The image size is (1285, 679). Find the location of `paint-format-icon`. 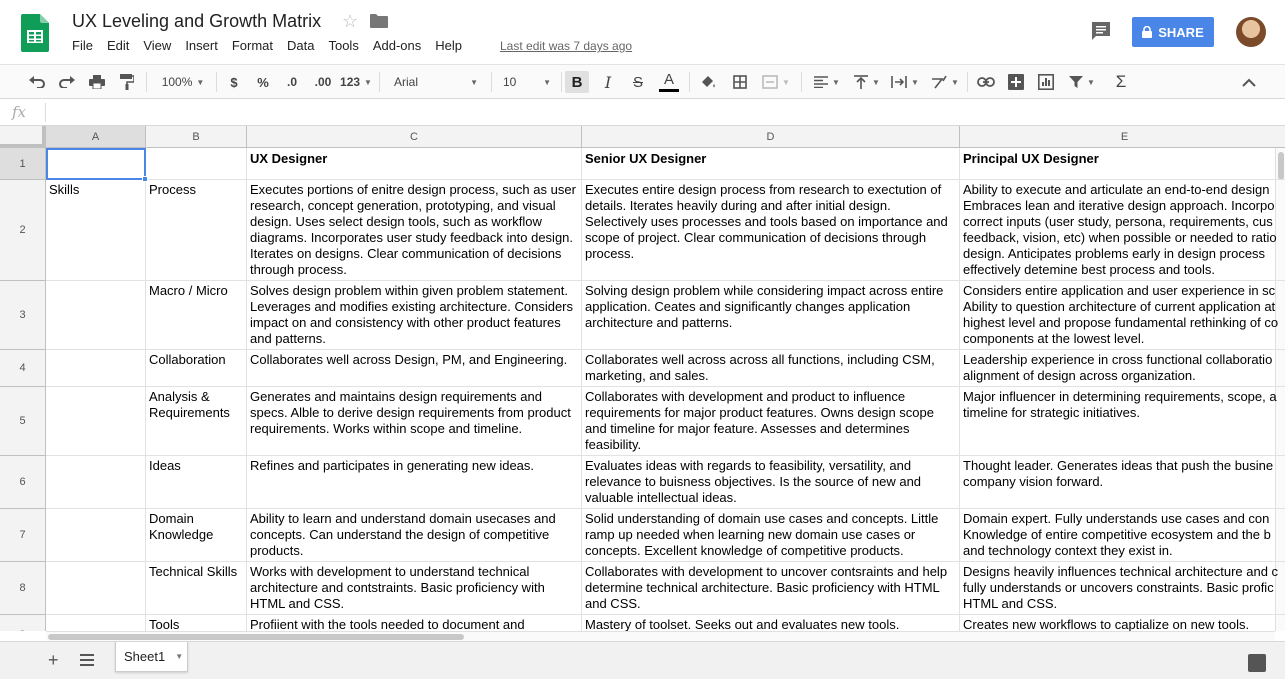

paint-format-icon is located at coordinates (127, 82).